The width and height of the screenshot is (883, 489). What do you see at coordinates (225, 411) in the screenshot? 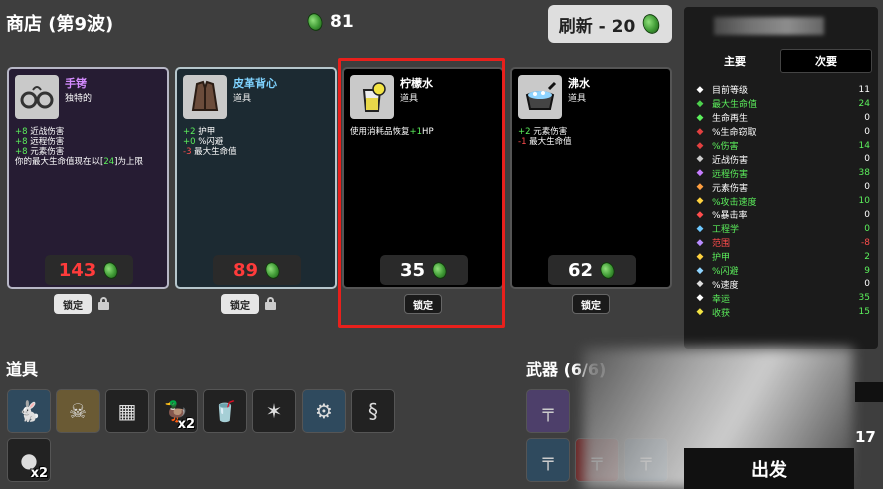
I see `inventory-item-slot: 🥤` at bounding box center [225, 411].